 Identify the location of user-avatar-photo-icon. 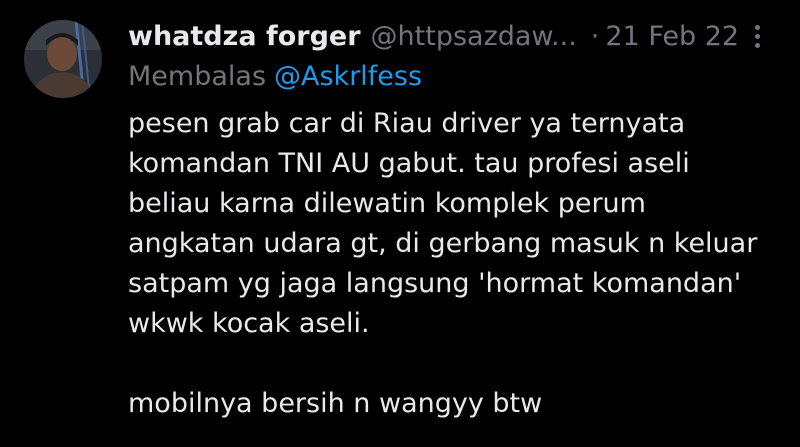
(63, 59).